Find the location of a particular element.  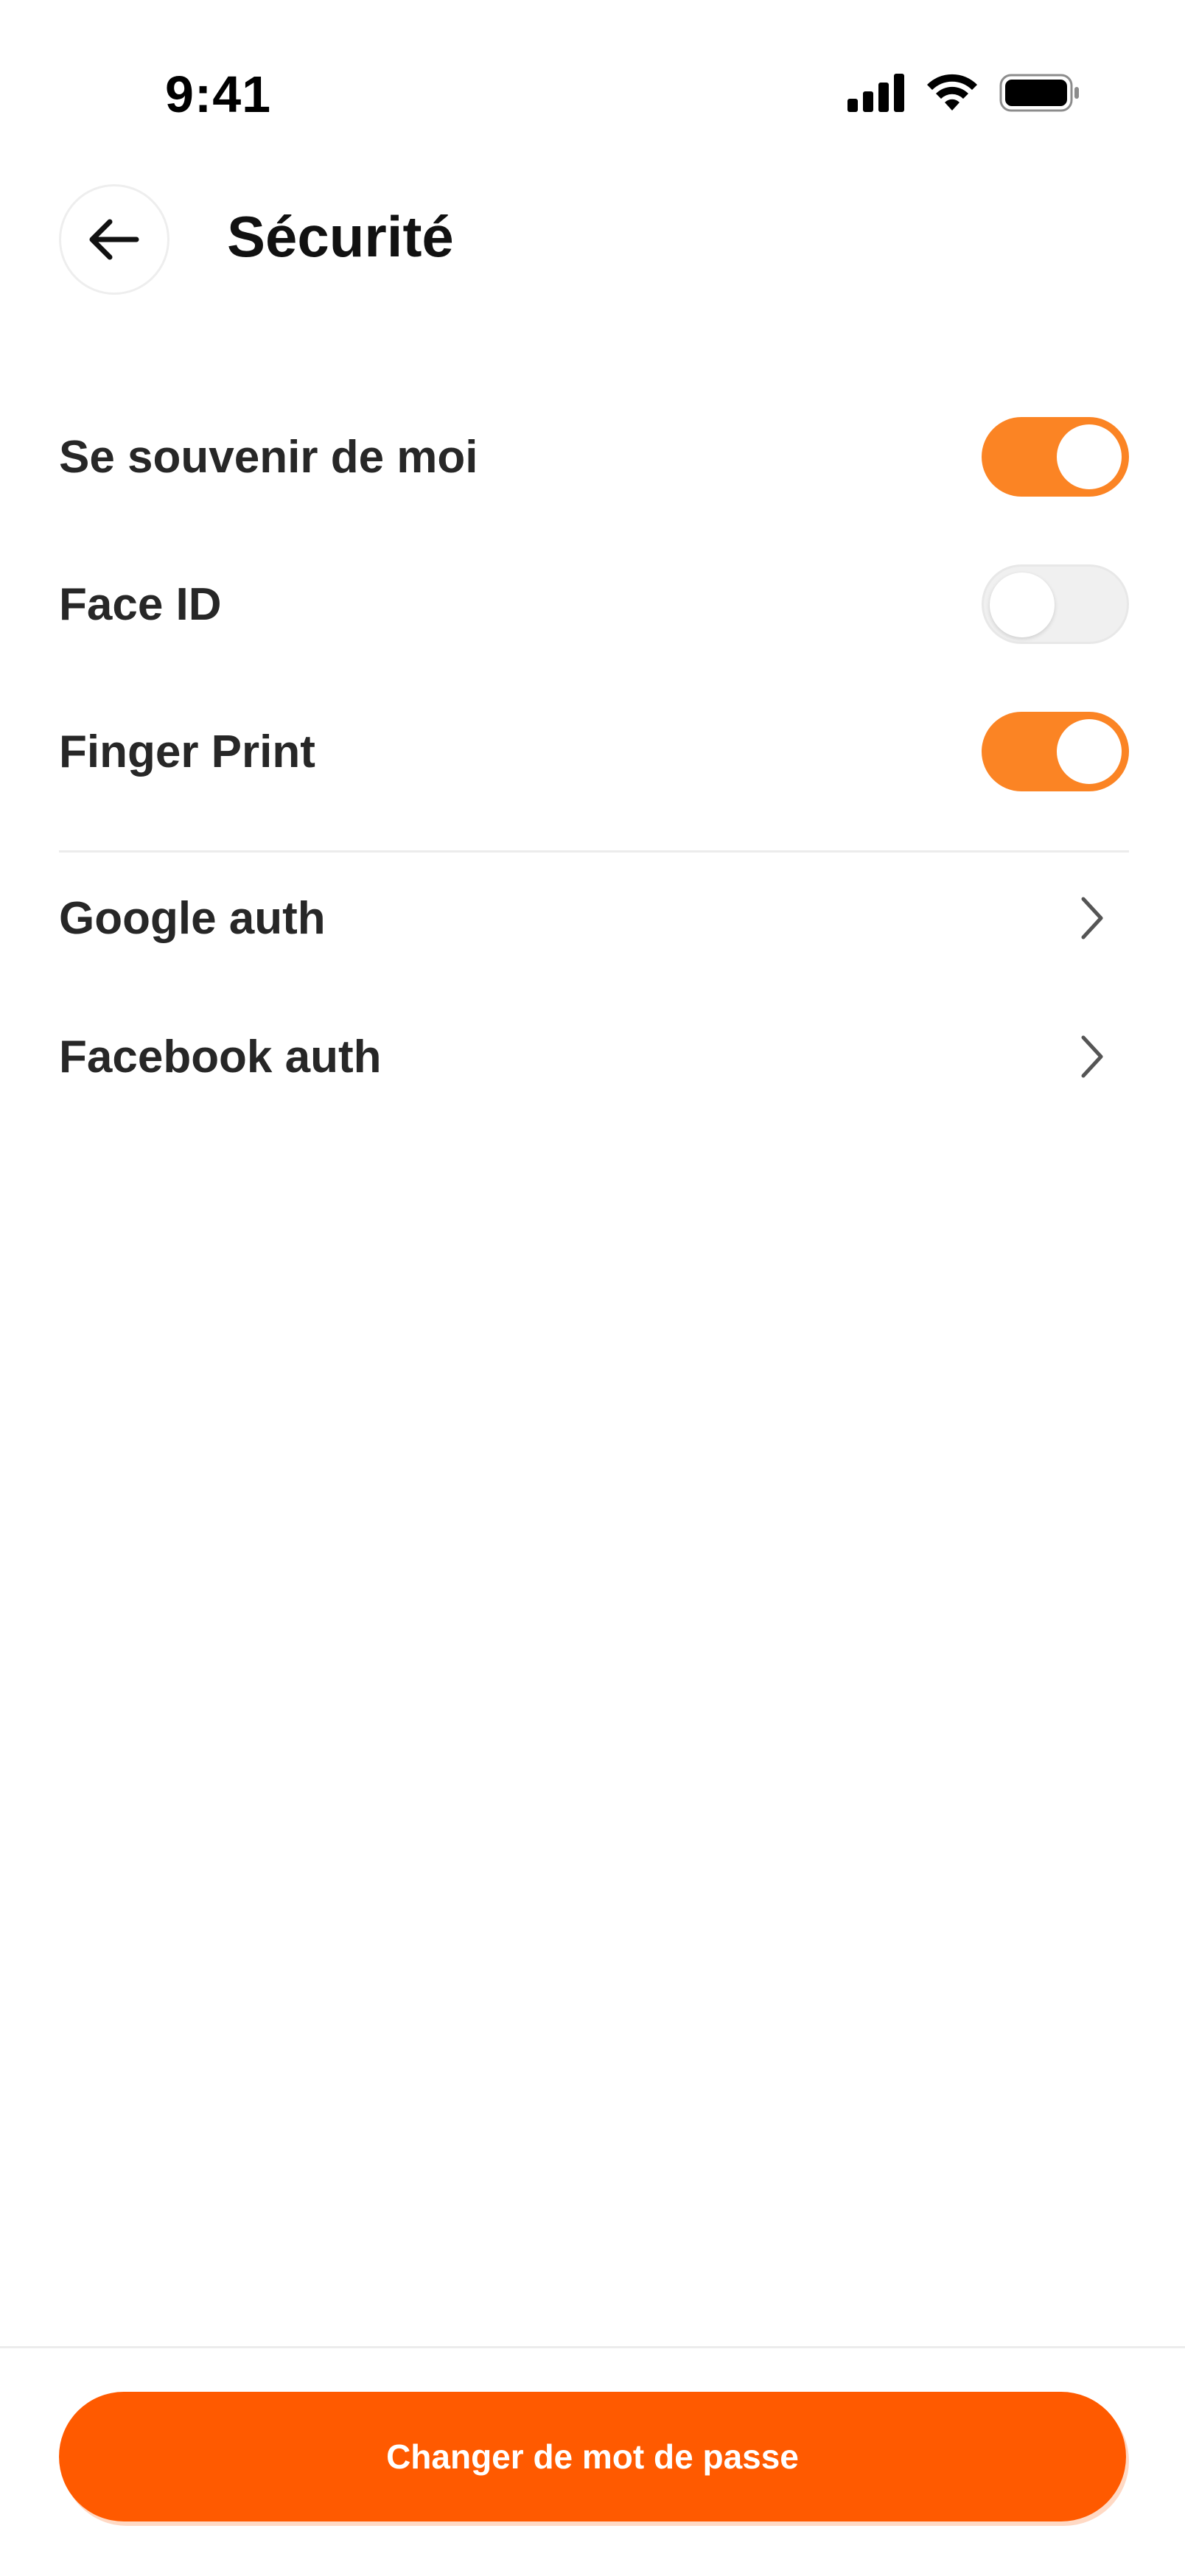

setting-label: Se souvenir de moi is located at coordinates (268, 457).